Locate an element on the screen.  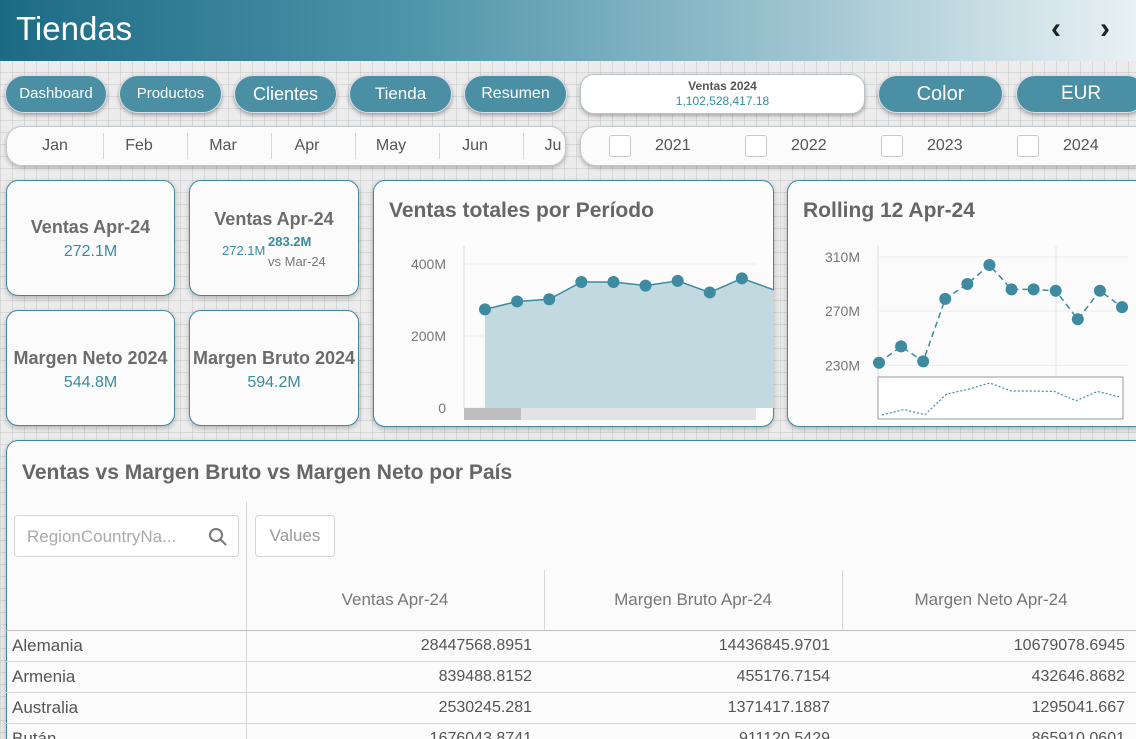
cell-ventas: 28447568.8951 is located at coordinates (476, 645).